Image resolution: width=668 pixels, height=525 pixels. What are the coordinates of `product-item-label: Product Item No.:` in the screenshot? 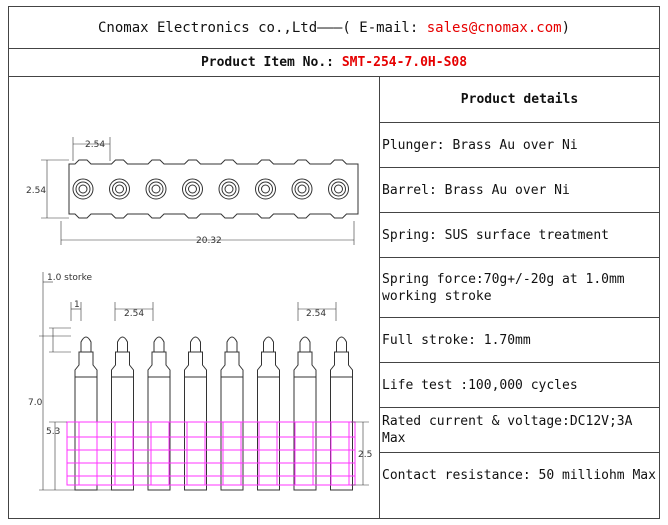 It's located at (271, 62).